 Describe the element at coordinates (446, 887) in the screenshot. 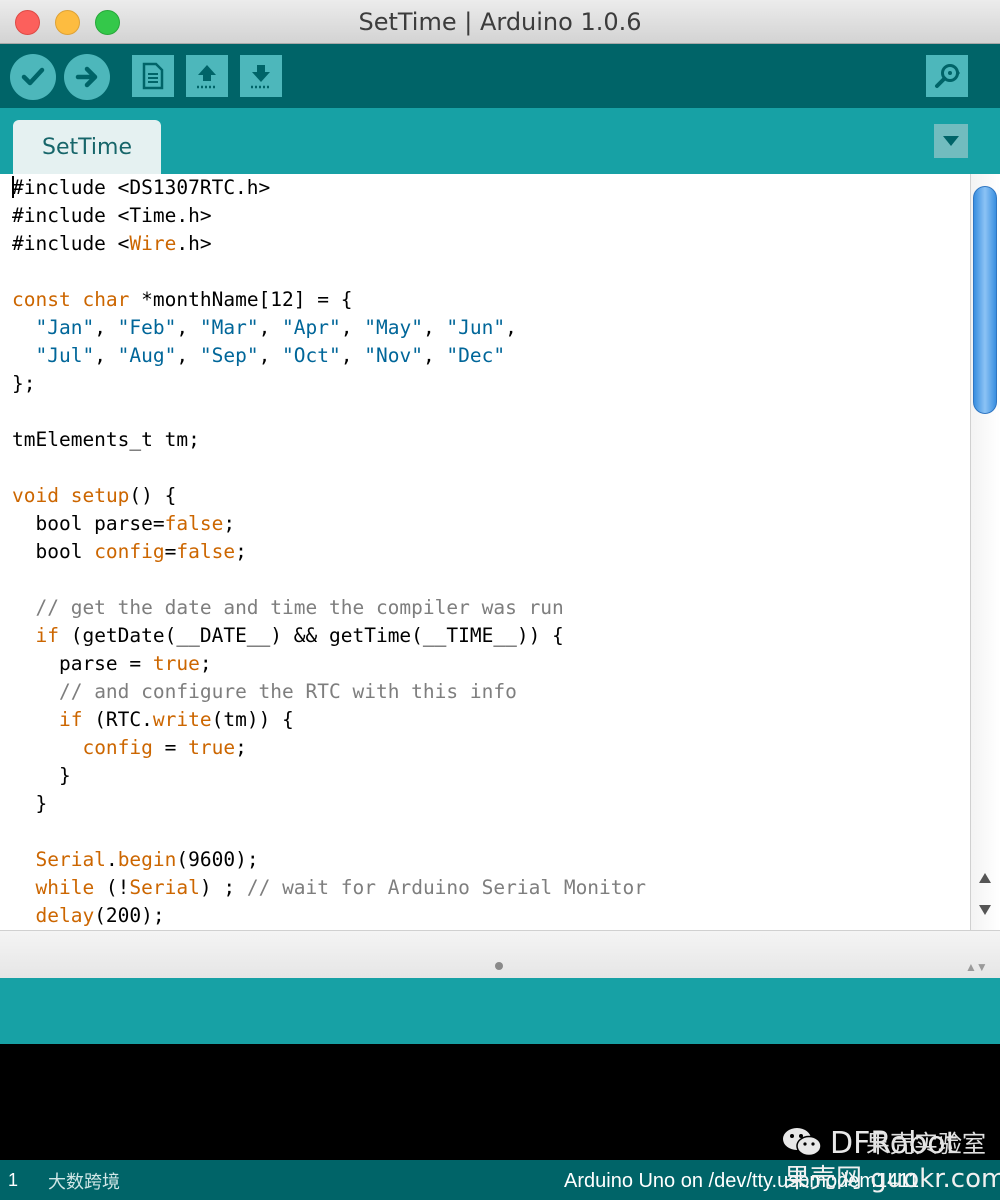

I see `code-token: // wait for Arduino Serial Monitor` at that location.